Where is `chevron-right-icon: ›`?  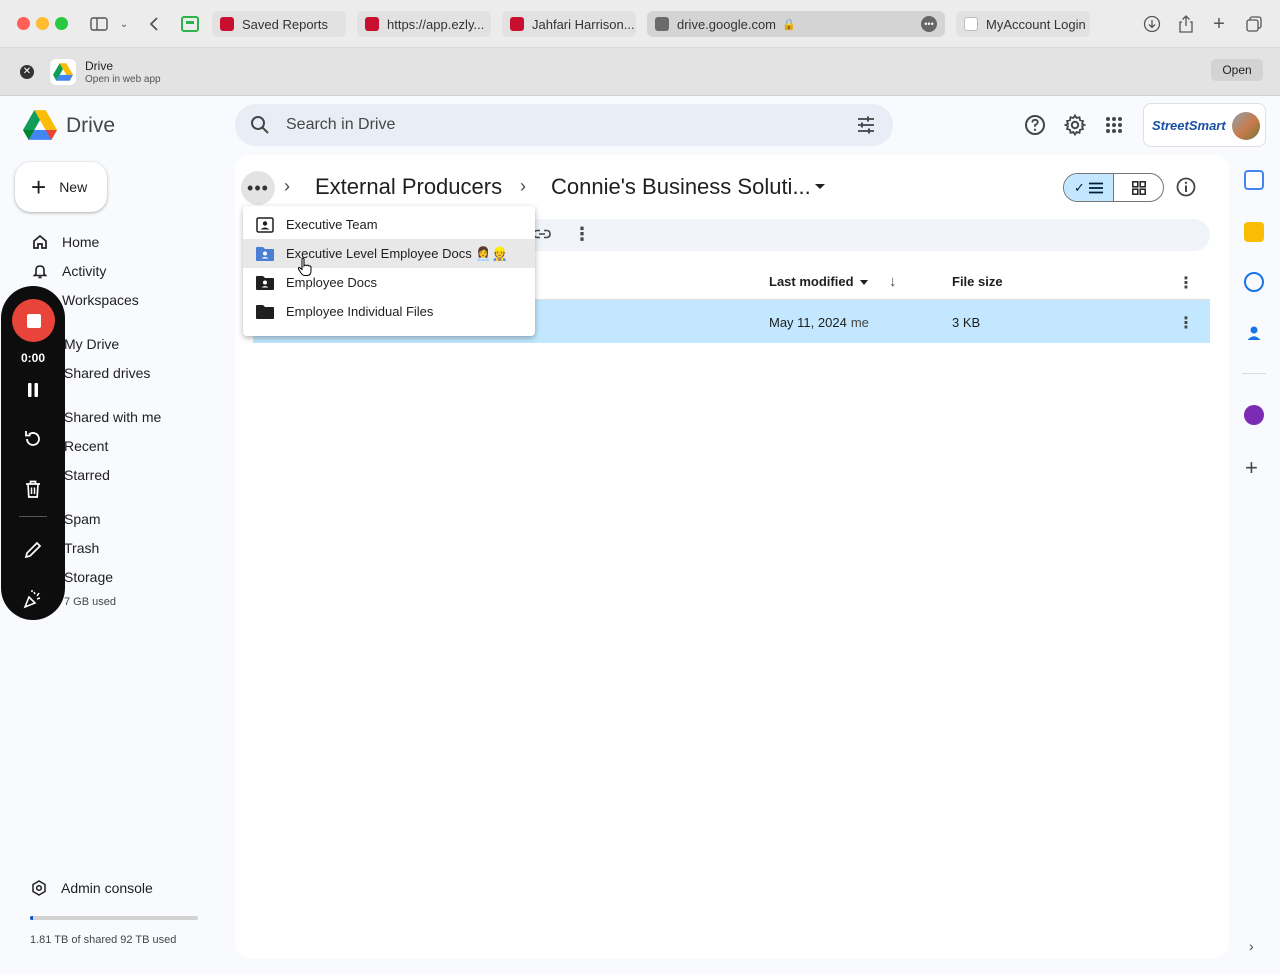 chevron-right-icon: › is located at coordinates (1251, 946).